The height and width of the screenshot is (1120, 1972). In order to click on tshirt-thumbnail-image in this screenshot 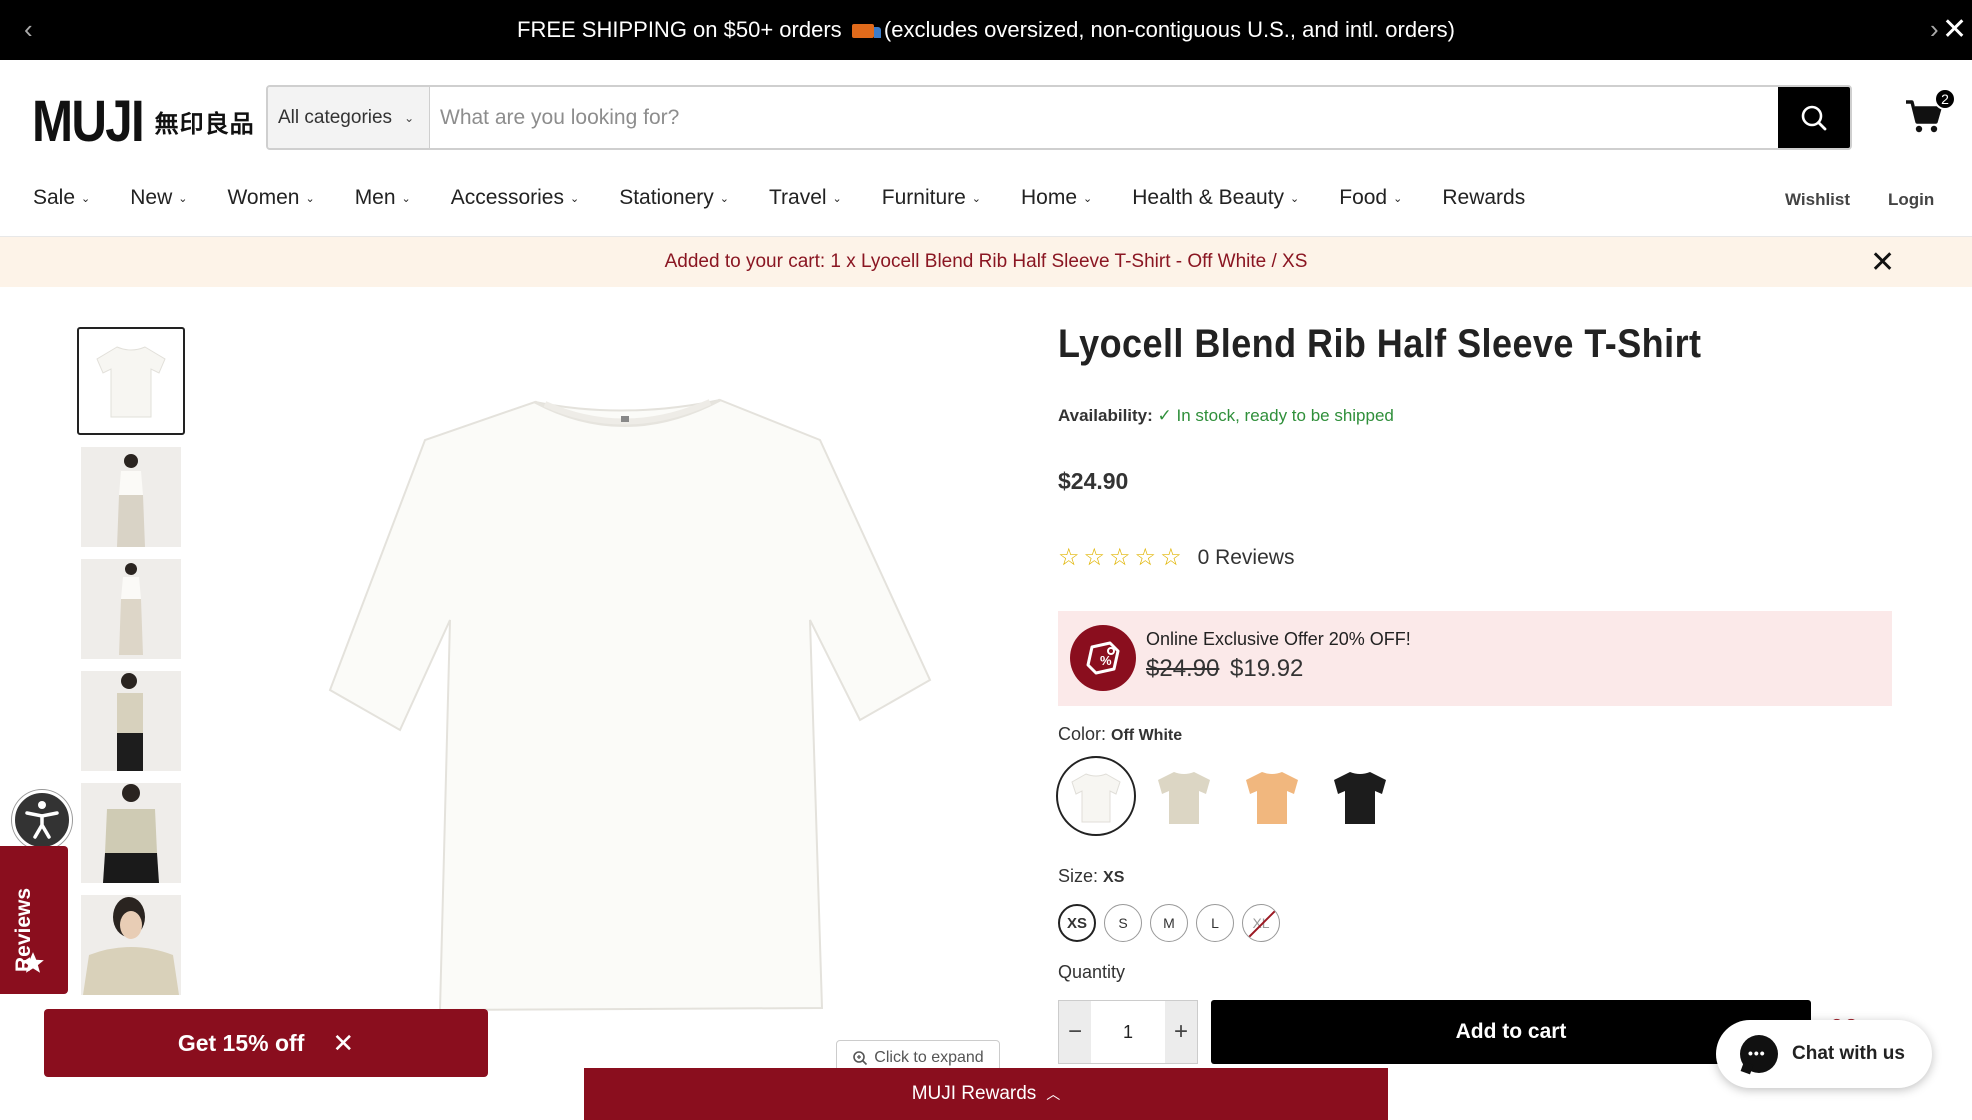, I will do `click(131, 382)`.